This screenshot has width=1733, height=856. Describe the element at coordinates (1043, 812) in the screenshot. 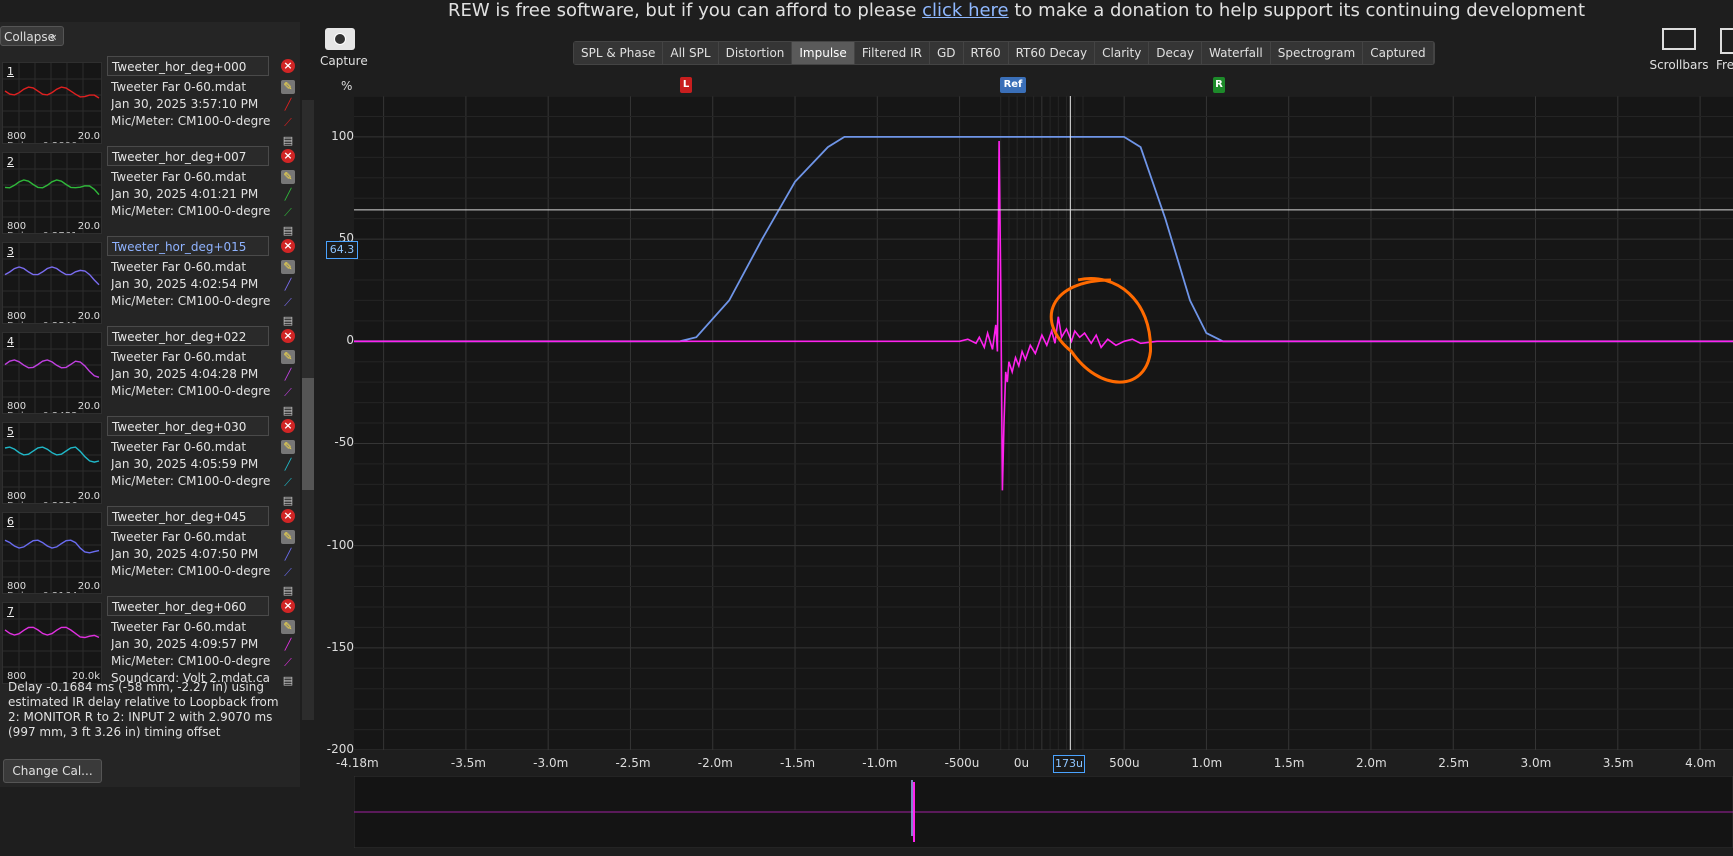

I see `overview-plot` at that location.